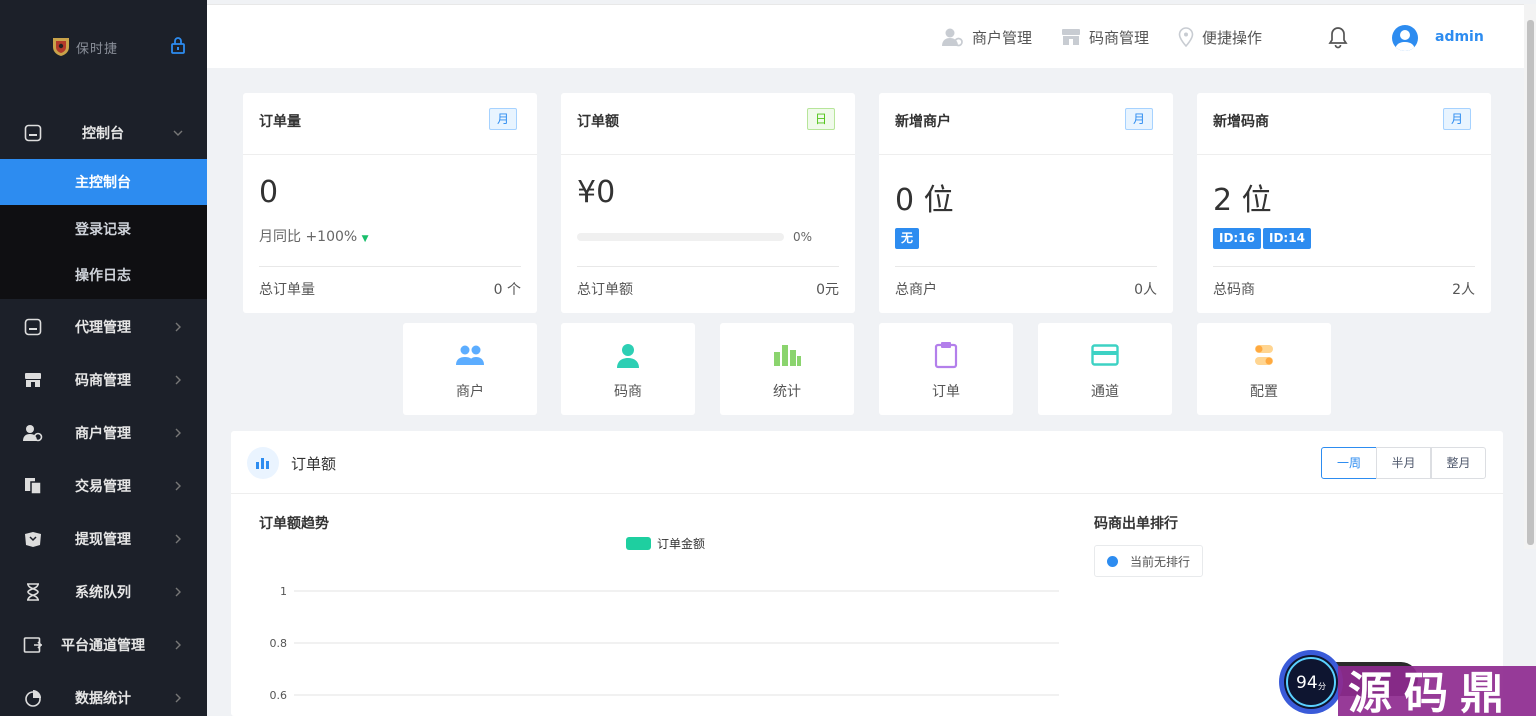  I want to click on card-title: 新增码商, so click(1241, 122).